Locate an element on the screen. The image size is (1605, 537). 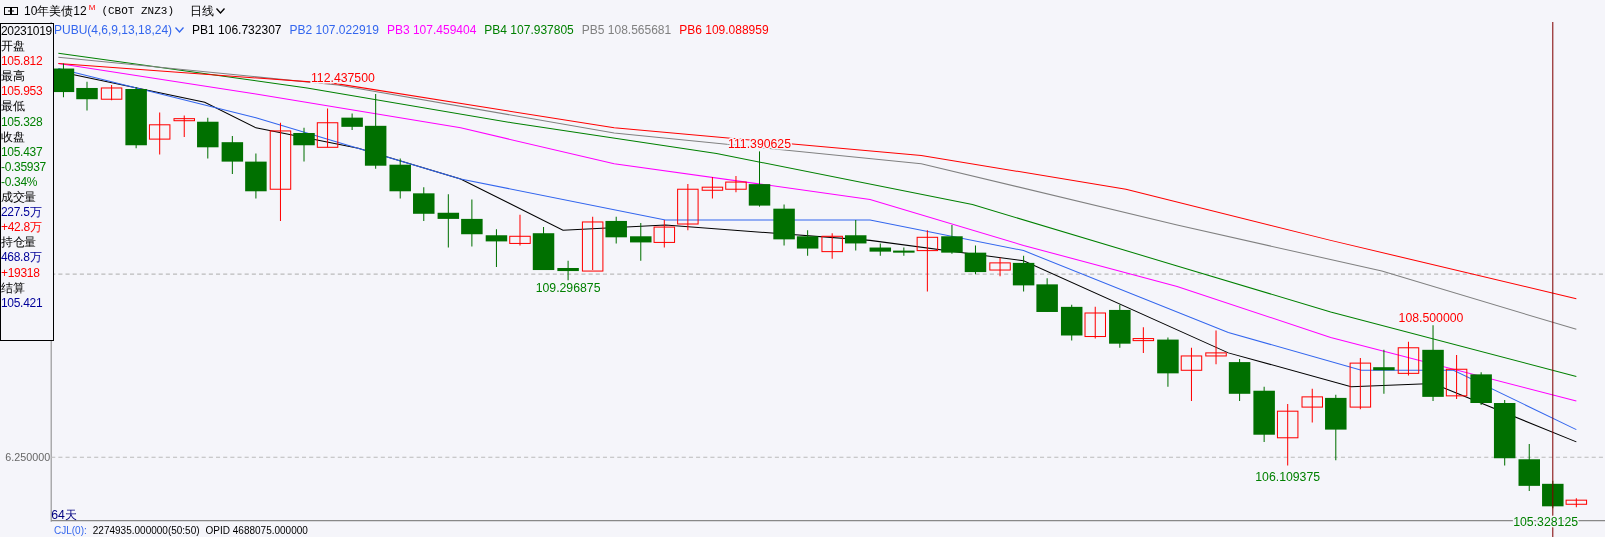
link-icon is located at coordinates (11, 11).